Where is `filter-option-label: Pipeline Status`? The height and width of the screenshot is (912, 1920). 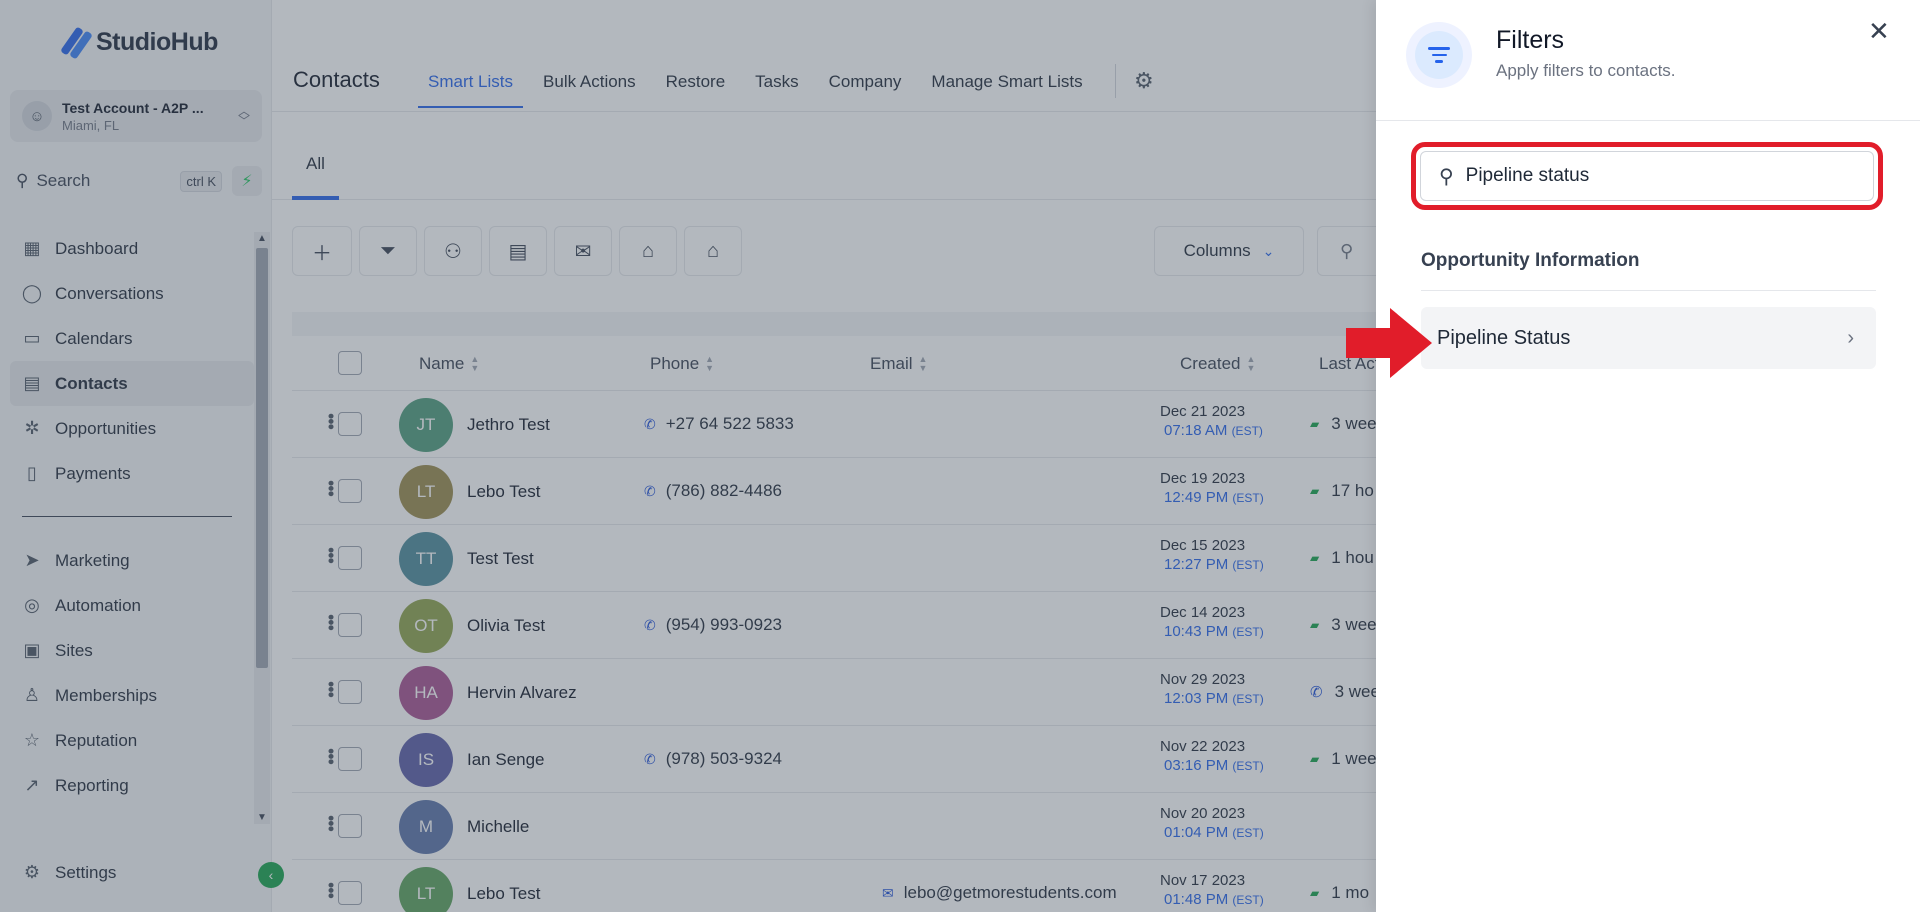
filter-option-label: Pipeline Status is located at coordinates (1504, 337).